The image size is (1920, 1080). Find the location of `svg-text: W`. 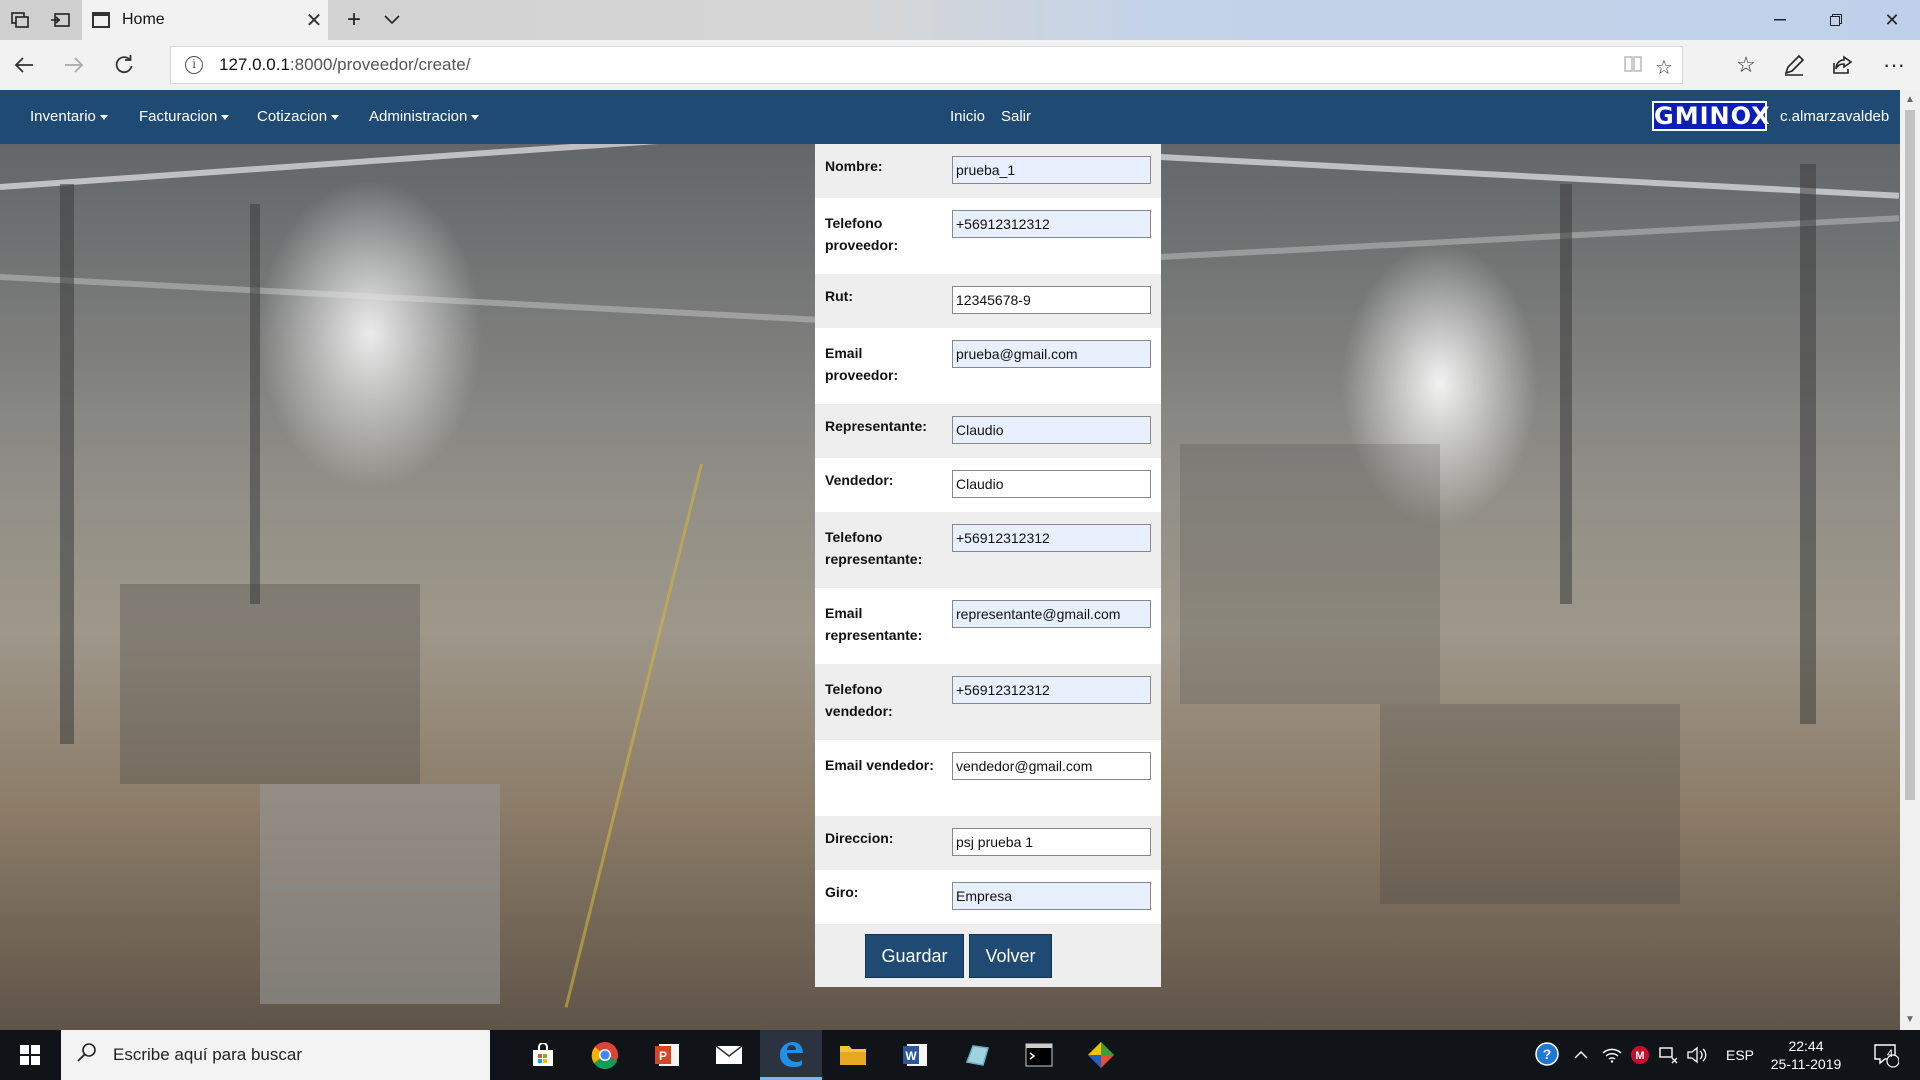

svg-text: W is located at coordinates (911, 1056).